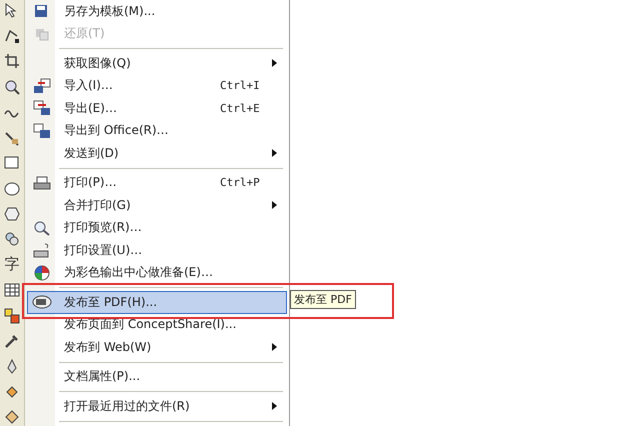 The height and width of the screenshot is (426, 640). Describe the element at coordinates (157, 153) in the screenshot. I see `menu-item: 发送到(D)` at that location.